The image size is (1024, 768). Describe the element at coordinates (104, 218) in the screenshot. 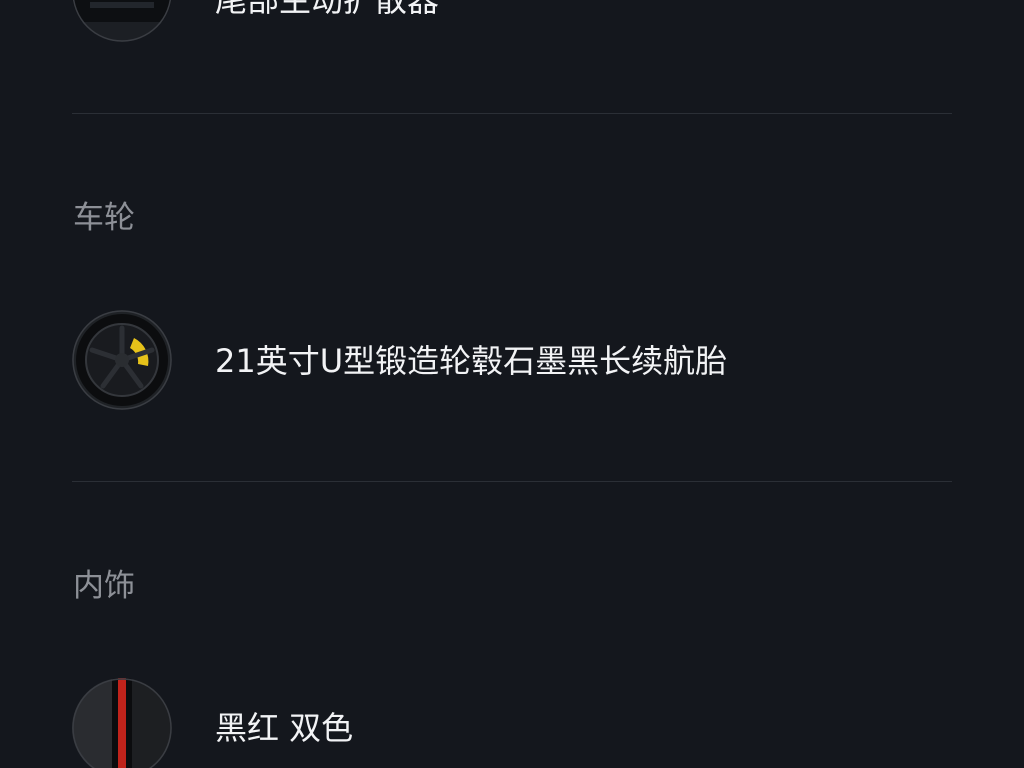

I see `section-title-wheels: 车轮` at that location.